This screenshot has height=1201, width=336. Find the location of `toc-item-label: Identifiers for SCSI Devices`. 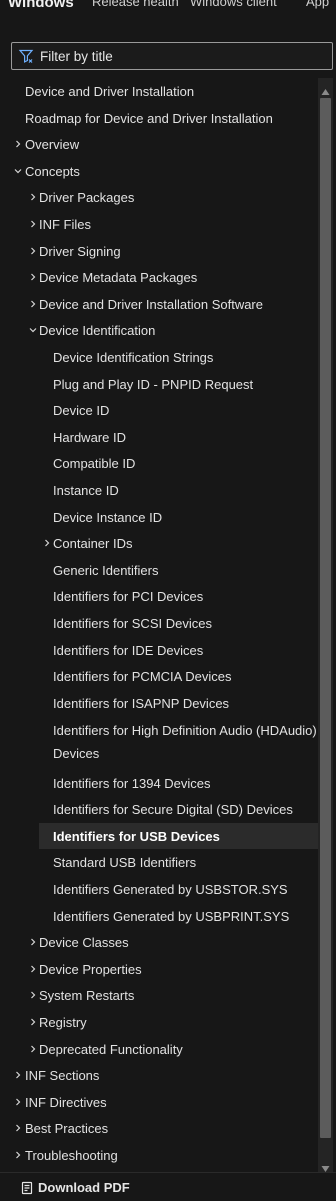

toc-item-label: Identifiers for SCSI Devices is located at coordinates (132, 623).